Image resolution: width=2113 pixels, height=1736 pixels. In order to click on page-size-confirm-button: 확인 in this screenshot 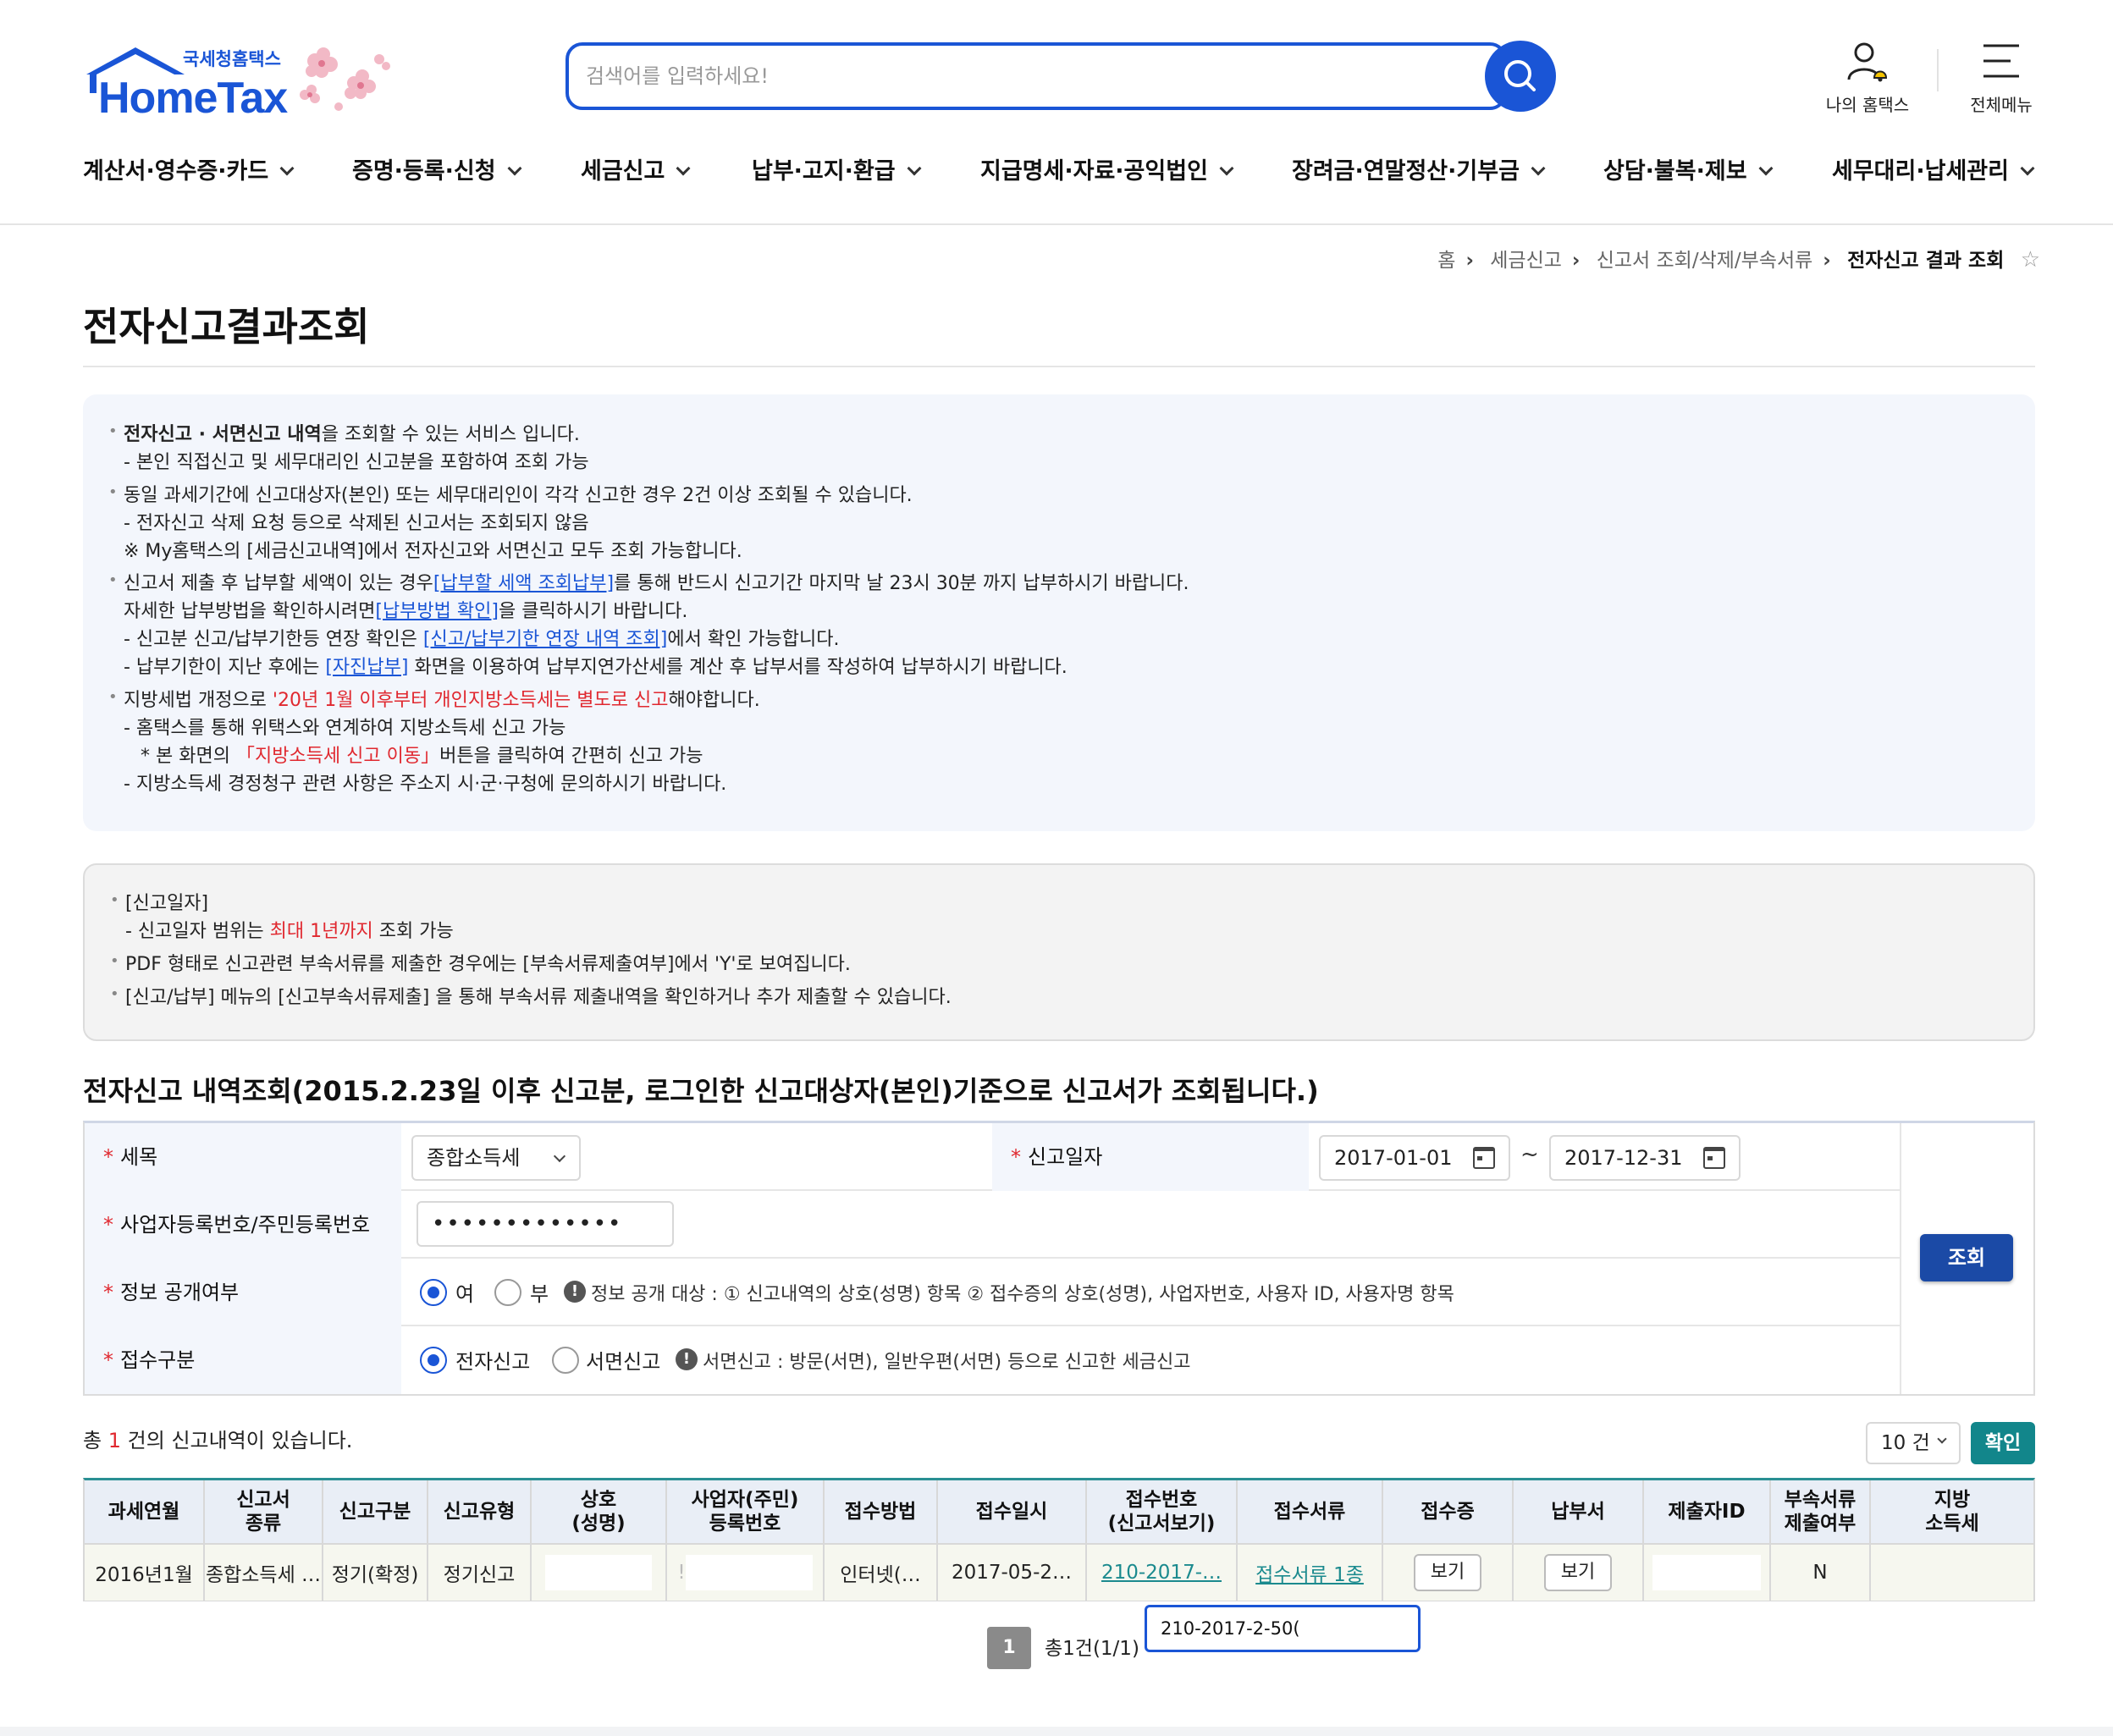, I will do `click(2003, 1443)`.